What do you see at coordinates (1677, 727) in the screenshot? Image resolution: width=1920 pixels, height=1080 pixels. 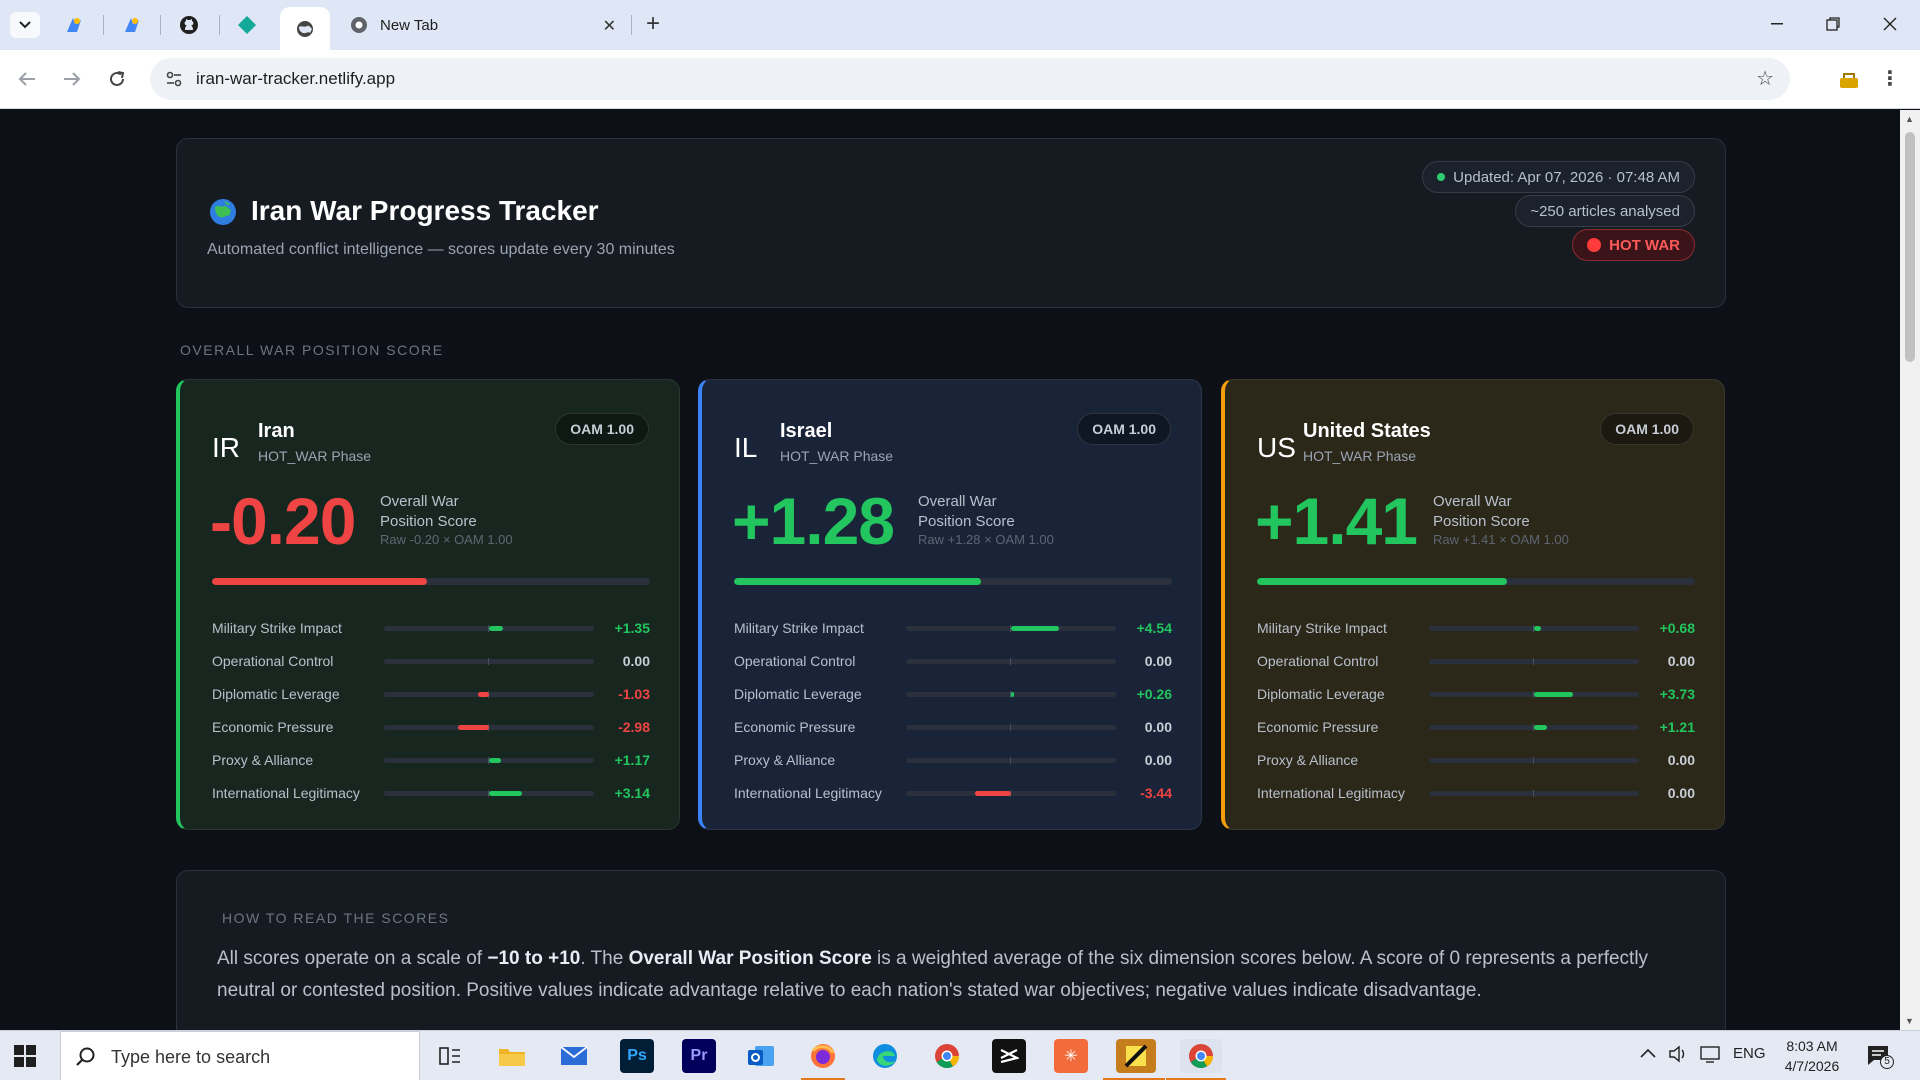 I see `dimension-value: +1.21` at bounding box center [1677, 727].